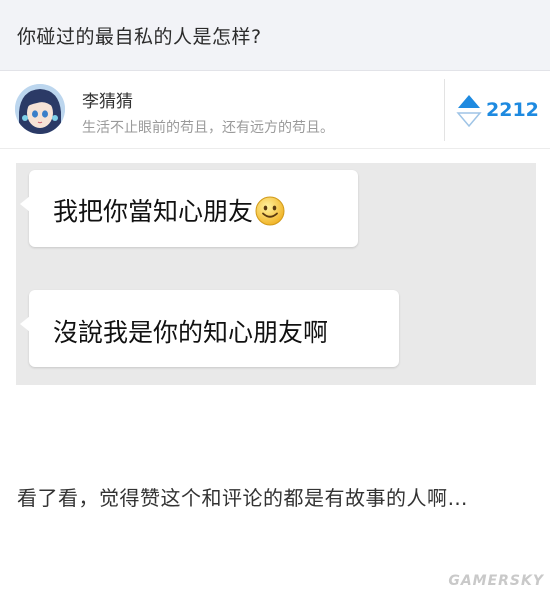 This screenshot has height=595, width=550. I want to click on chat-message-text: 我把你當知心朋友, so click(153, 211).